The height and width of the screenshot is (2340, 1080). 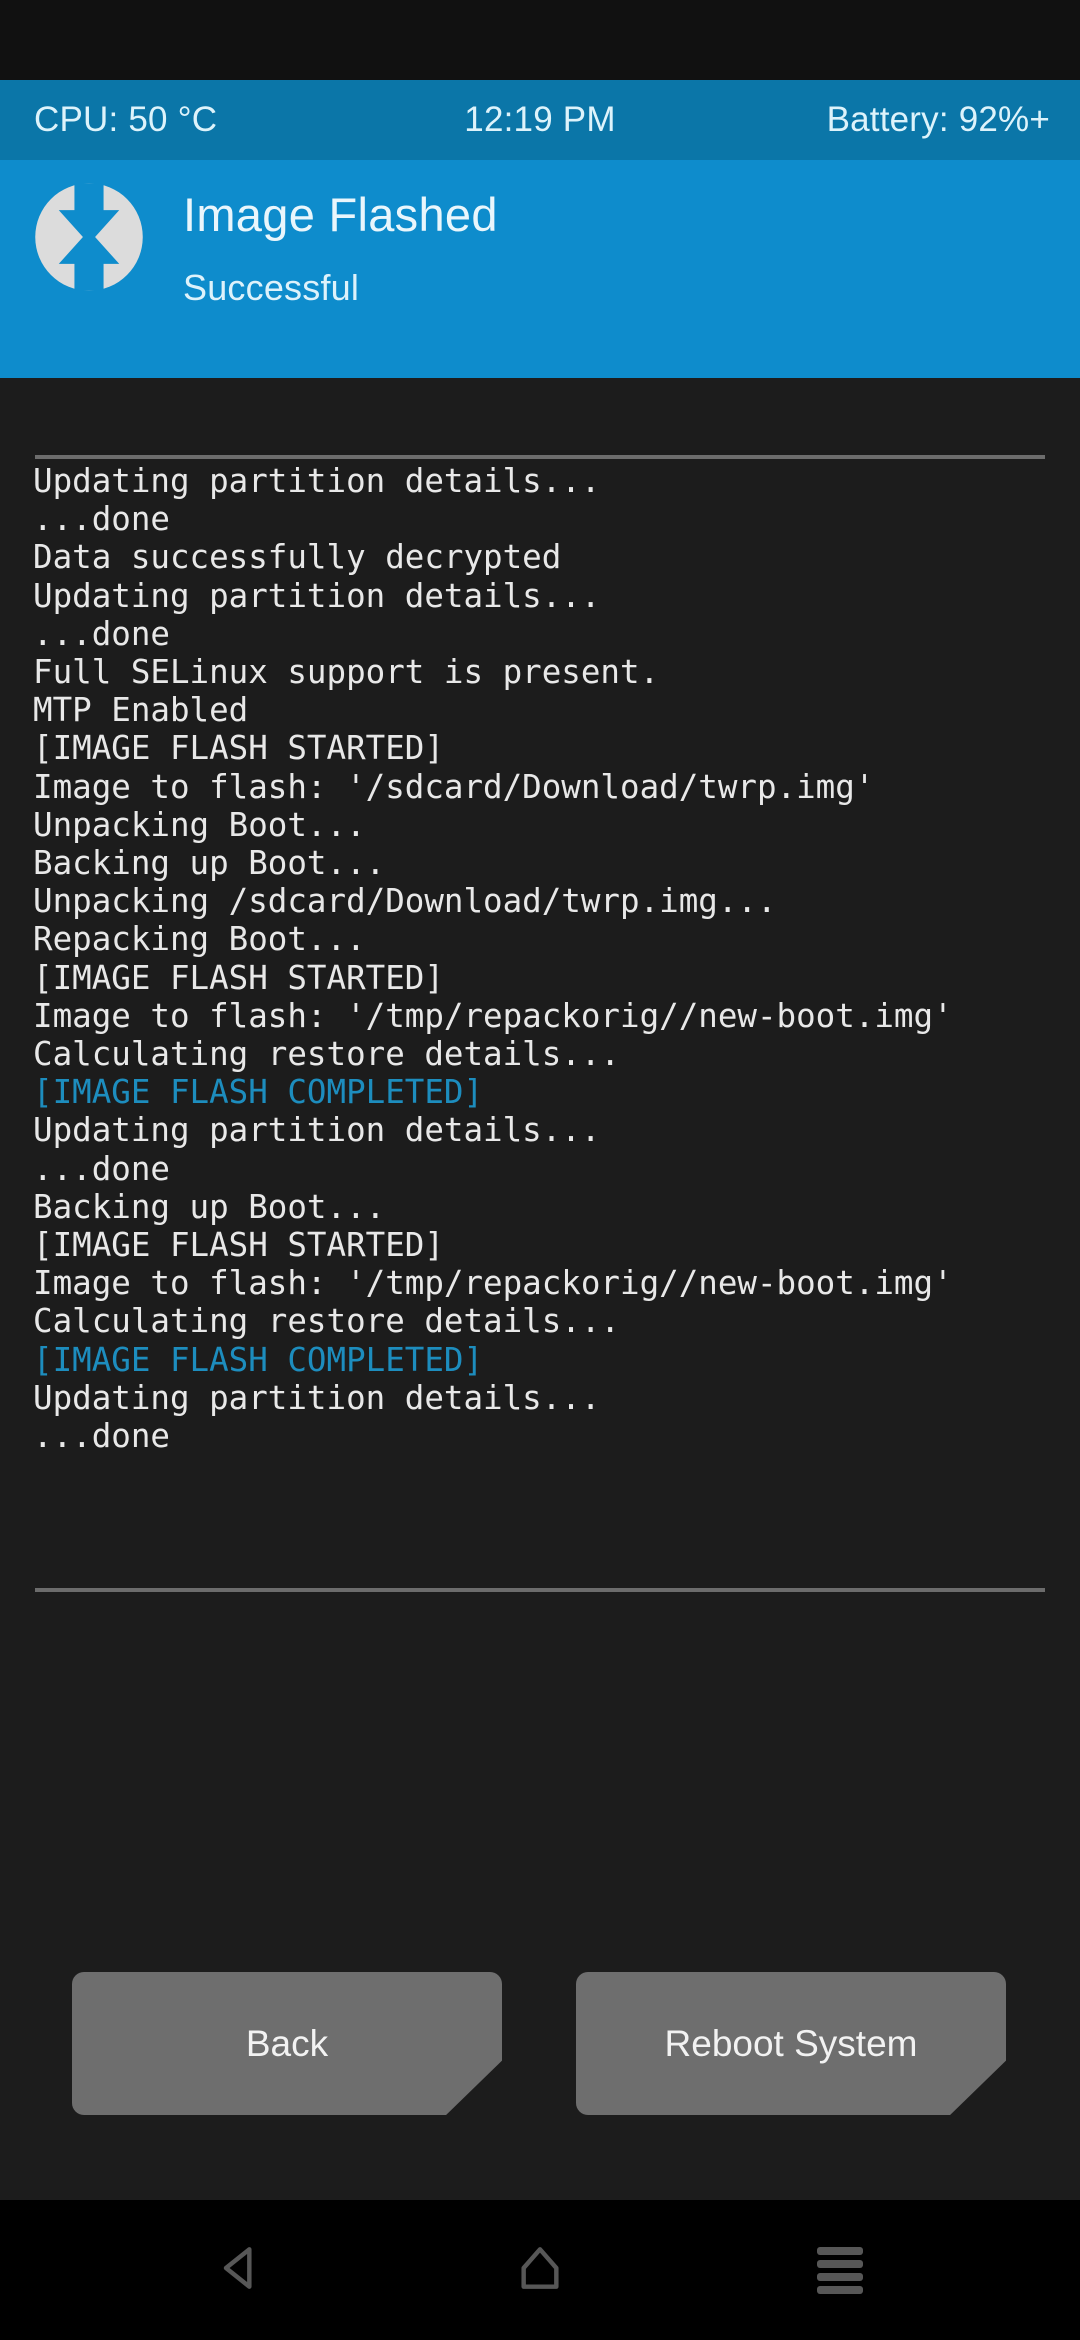 I want to click on navigation-bar, so click(x=540, y=2270).